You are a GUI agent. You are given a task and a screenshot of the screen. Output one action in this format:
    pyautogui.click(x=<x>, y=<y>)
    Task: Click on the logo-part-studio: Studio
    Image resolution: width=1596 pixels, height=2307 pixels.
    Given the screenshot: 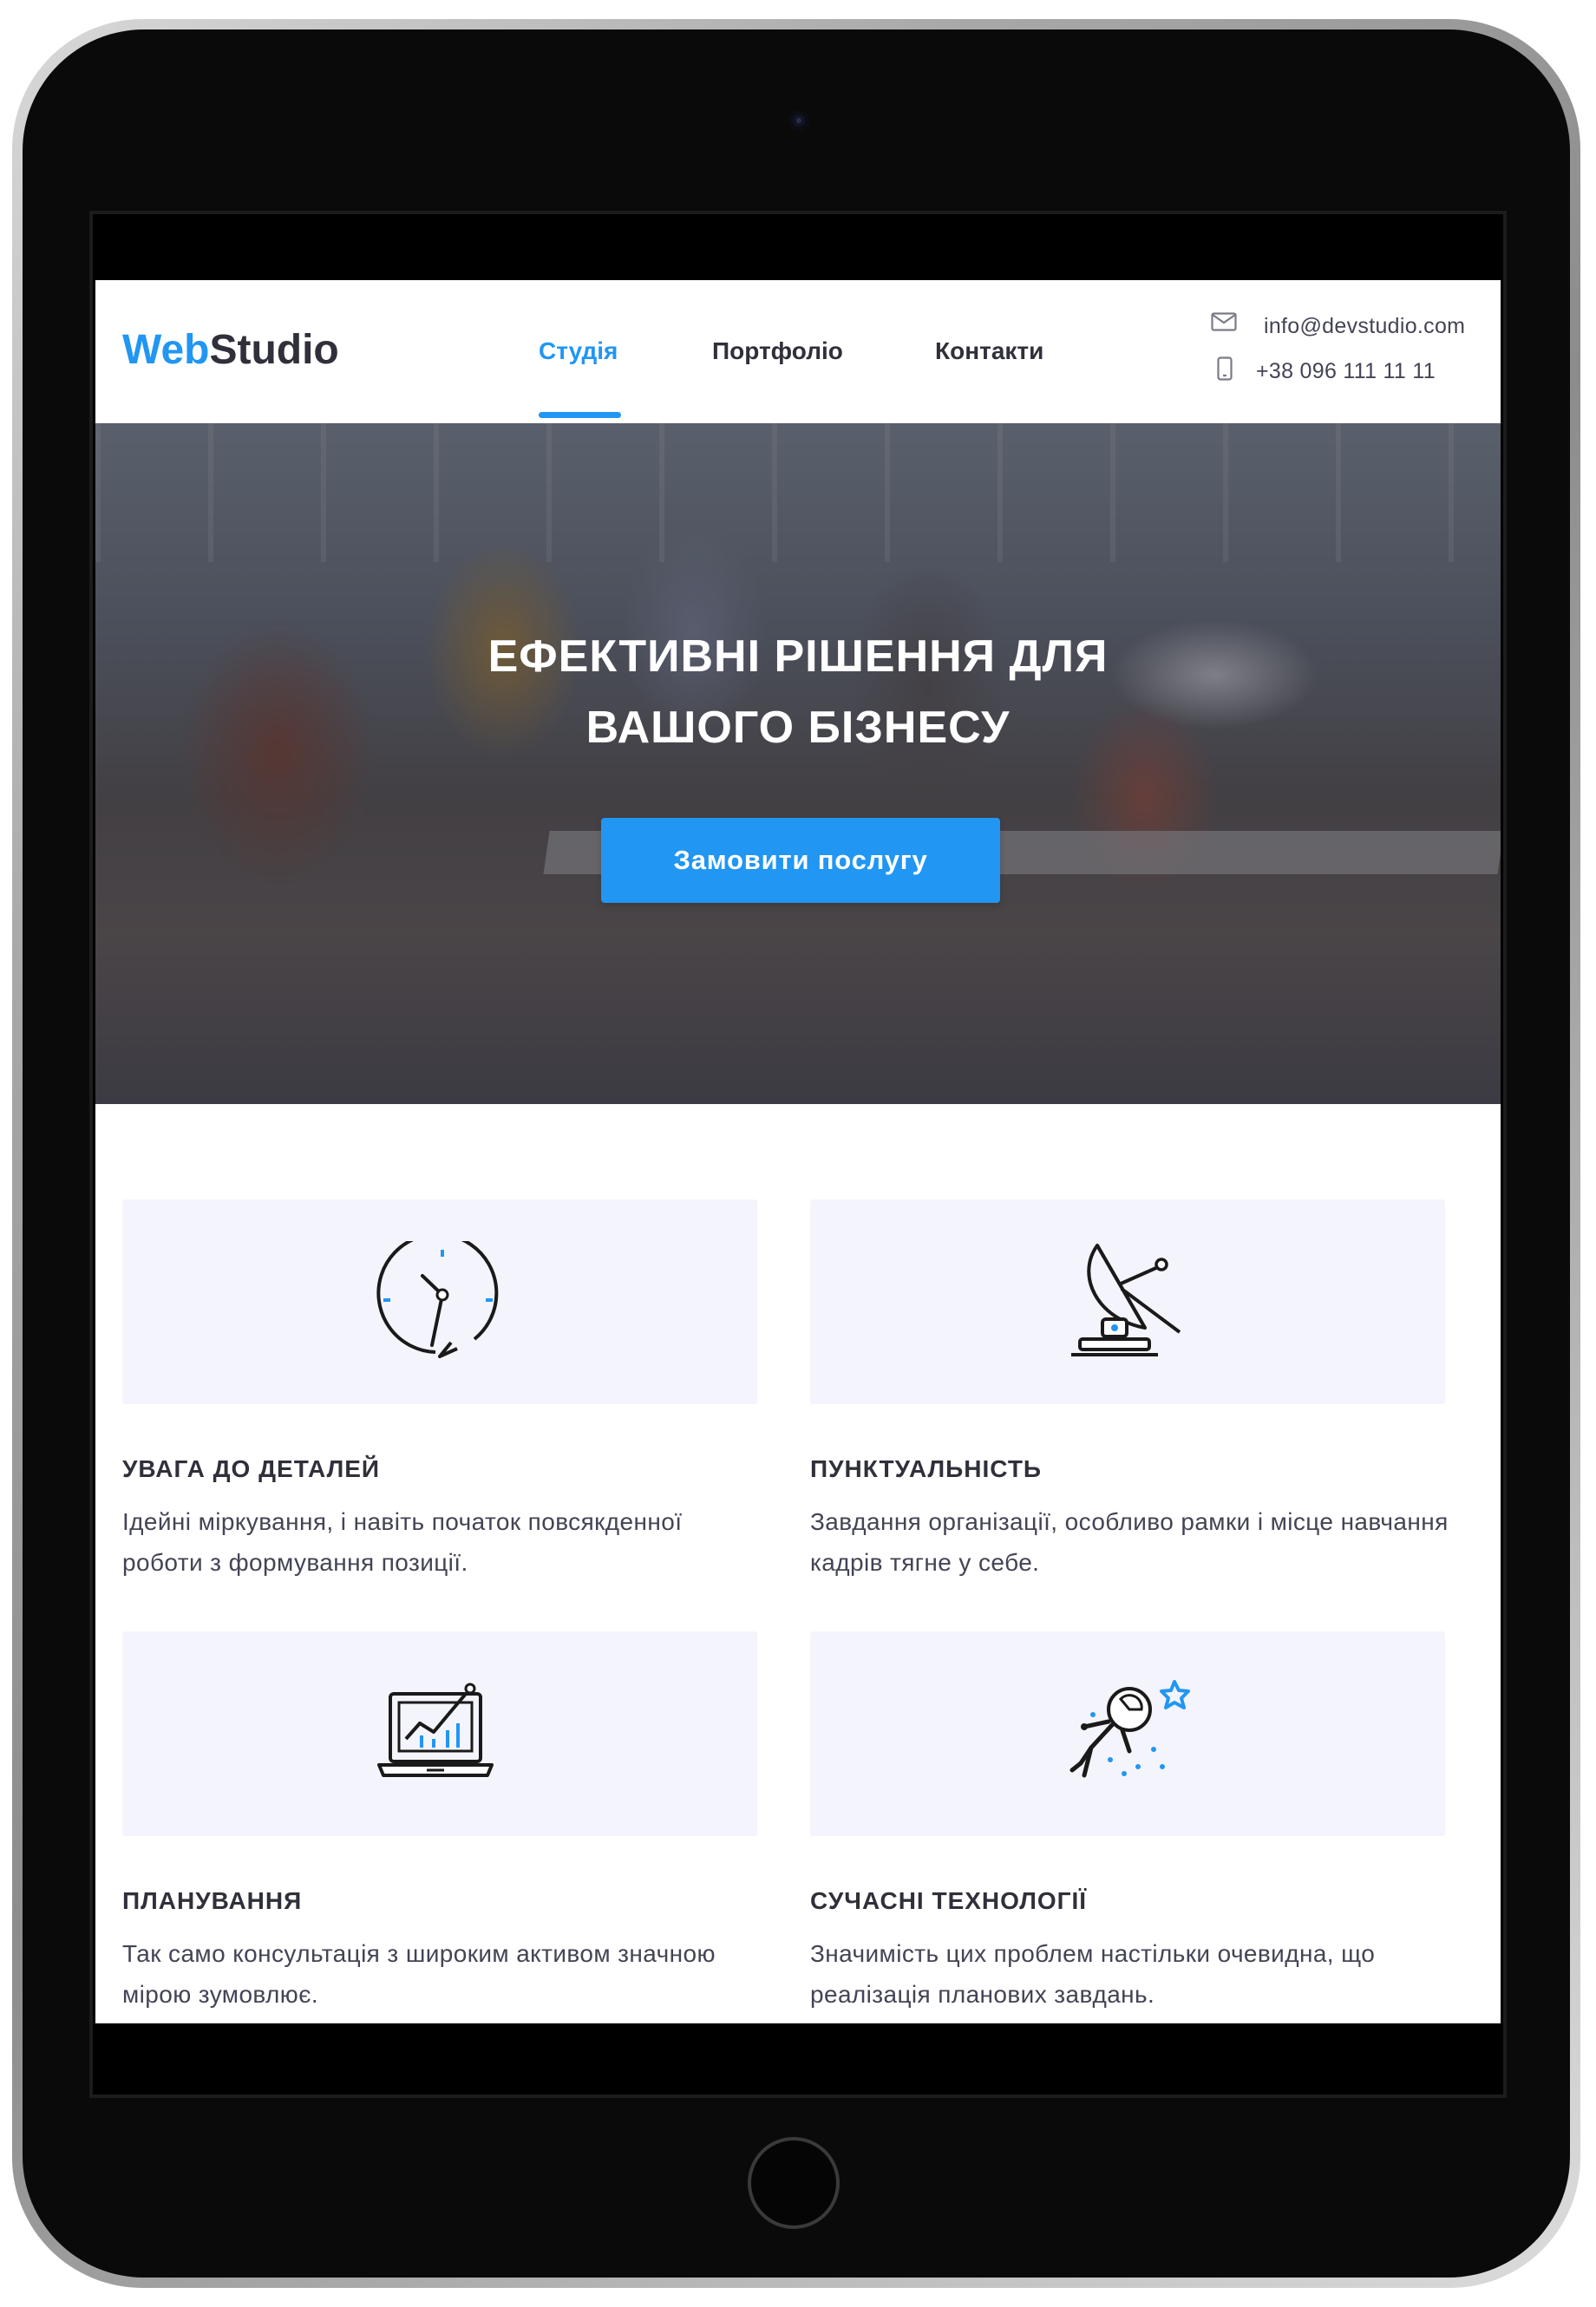 What is the action you would take?
    pyautogui.click(x=274, y=350)
    